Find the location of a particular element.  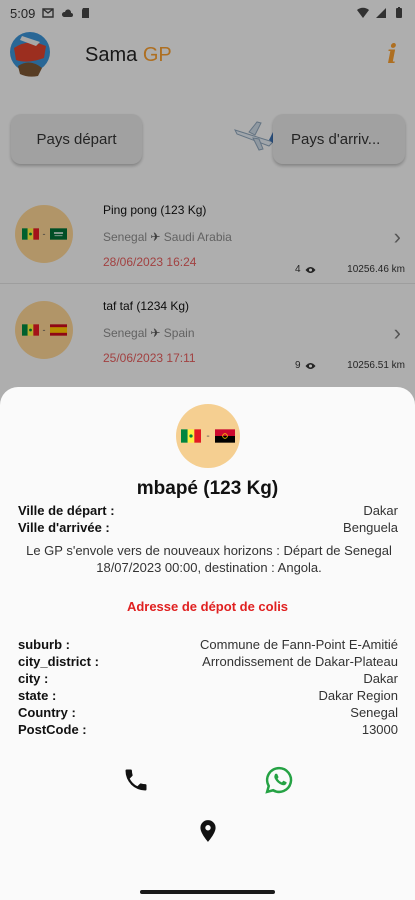

detail-title: mbapé (123 Kg) is located at coordinates (207, 488).